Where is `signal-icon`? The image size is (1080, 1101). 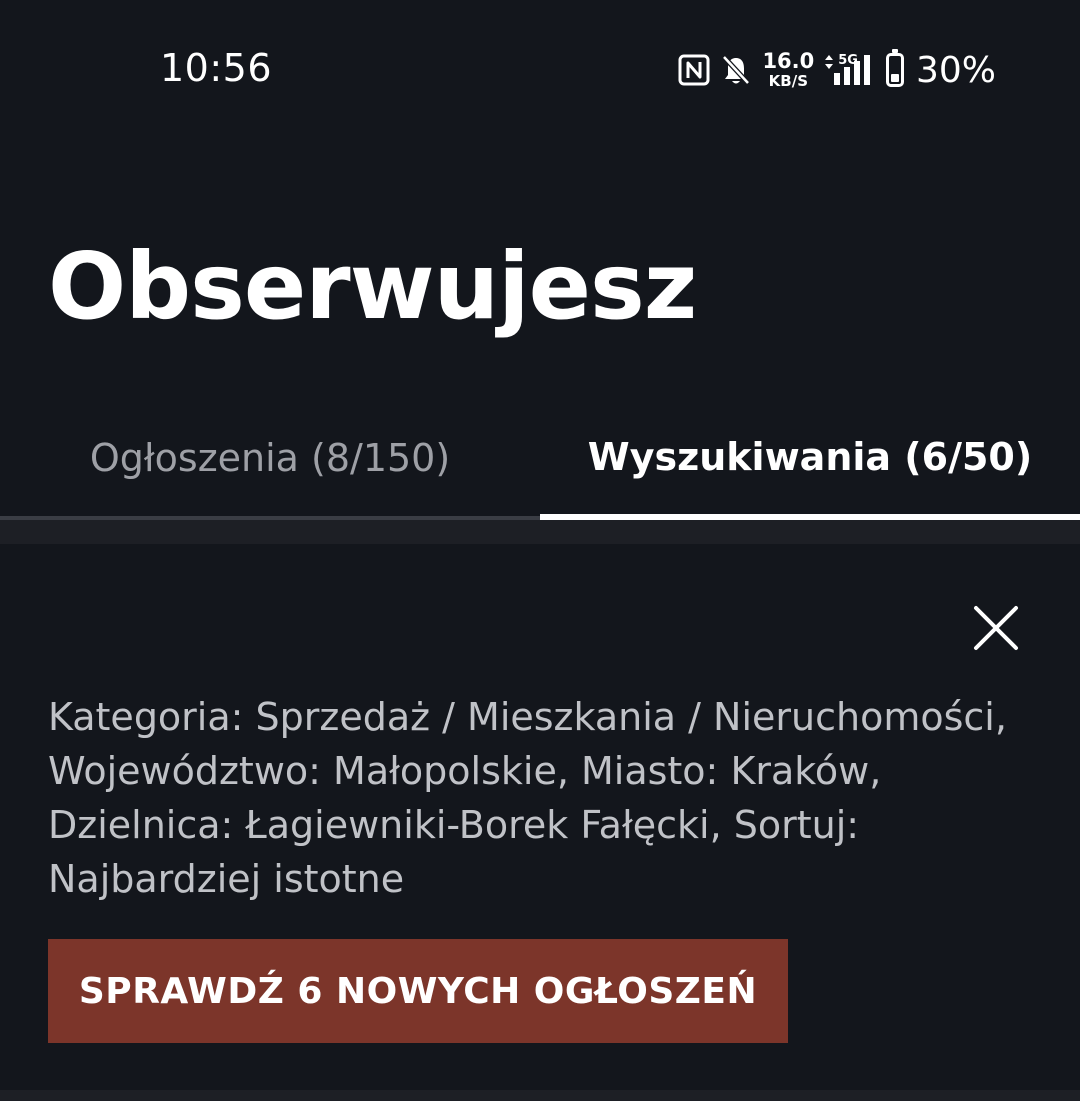
signal-icon is located at coordinates (851, 70).